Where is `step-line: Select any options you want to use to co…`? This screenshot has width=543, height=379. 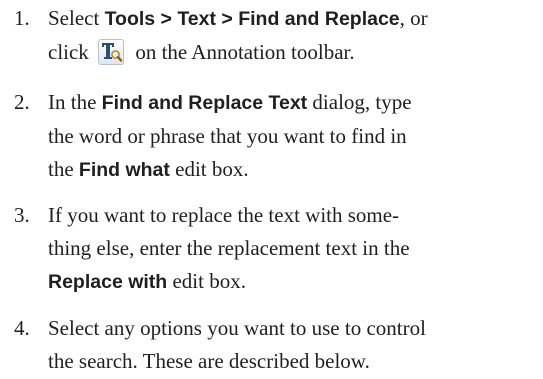
step-line: Select any options you want to use to co… is located at coordinates (290, 328).